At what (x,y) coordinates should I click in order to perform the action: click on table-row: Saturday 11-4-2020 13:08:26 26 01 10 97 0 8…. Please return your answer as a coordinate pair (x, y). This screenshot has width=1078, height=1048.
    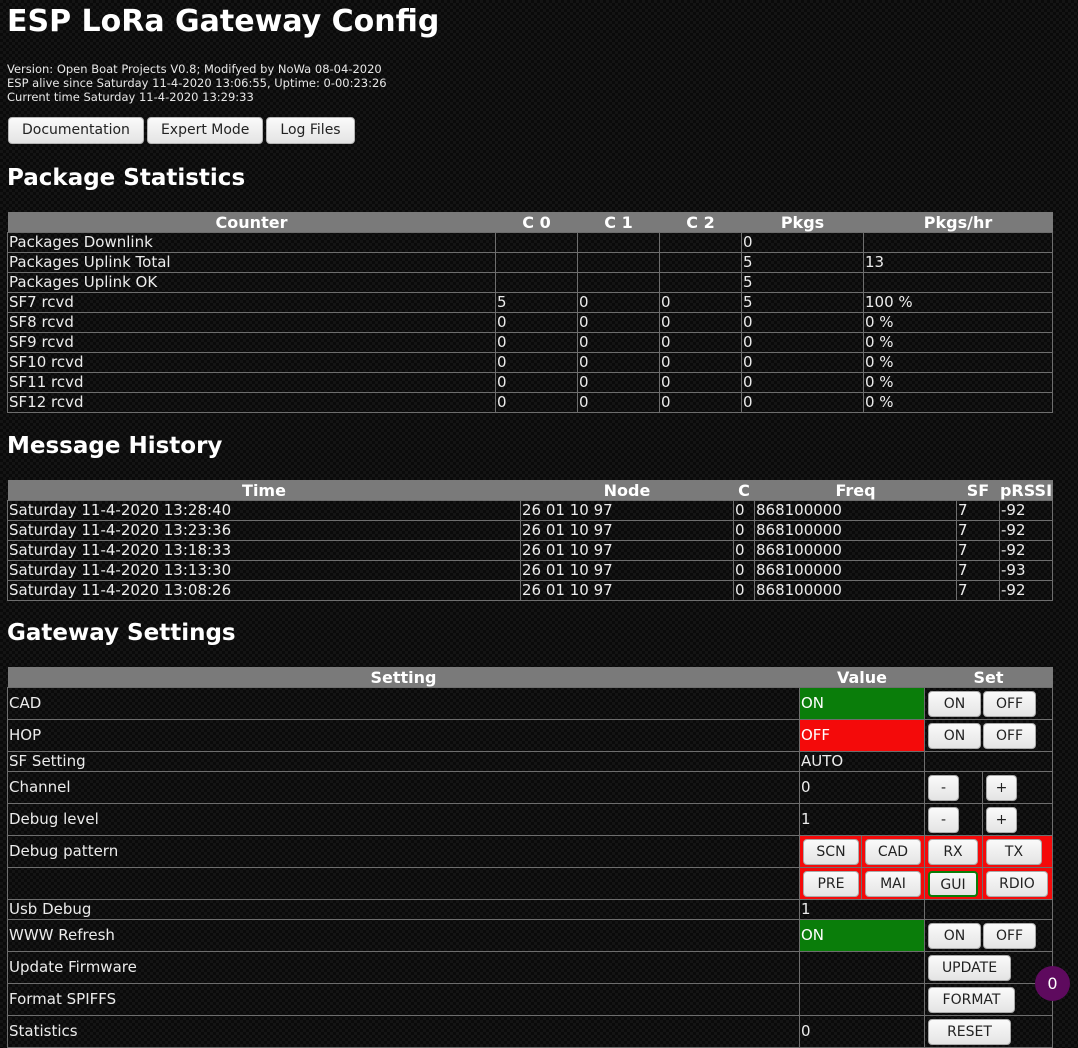
    Looking at the image, I should click on (530, 590).